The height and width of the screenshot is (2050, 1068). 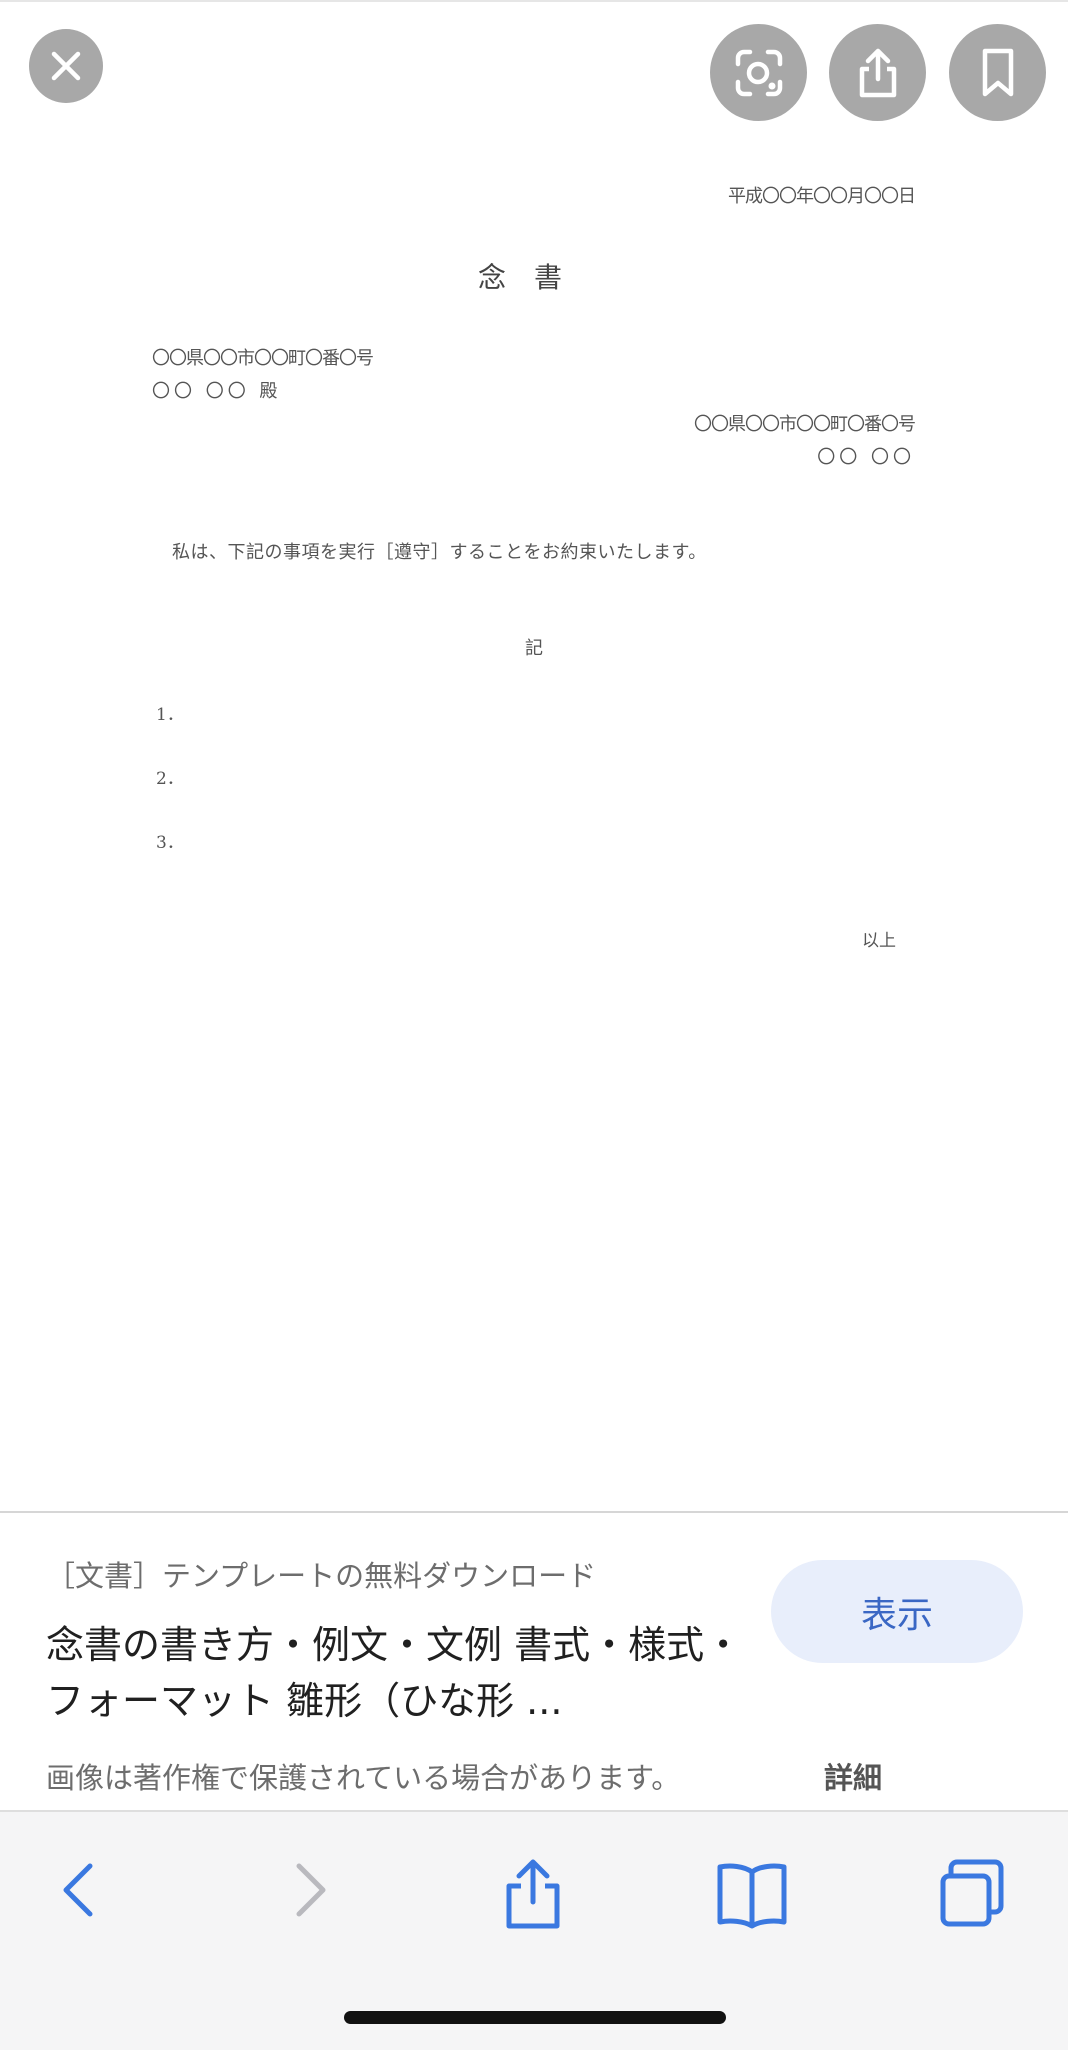 What do you see at coordinates (853, 1776) in the screenshot?
I see `details-link: 詳細` at bounding box center [853, 1776].